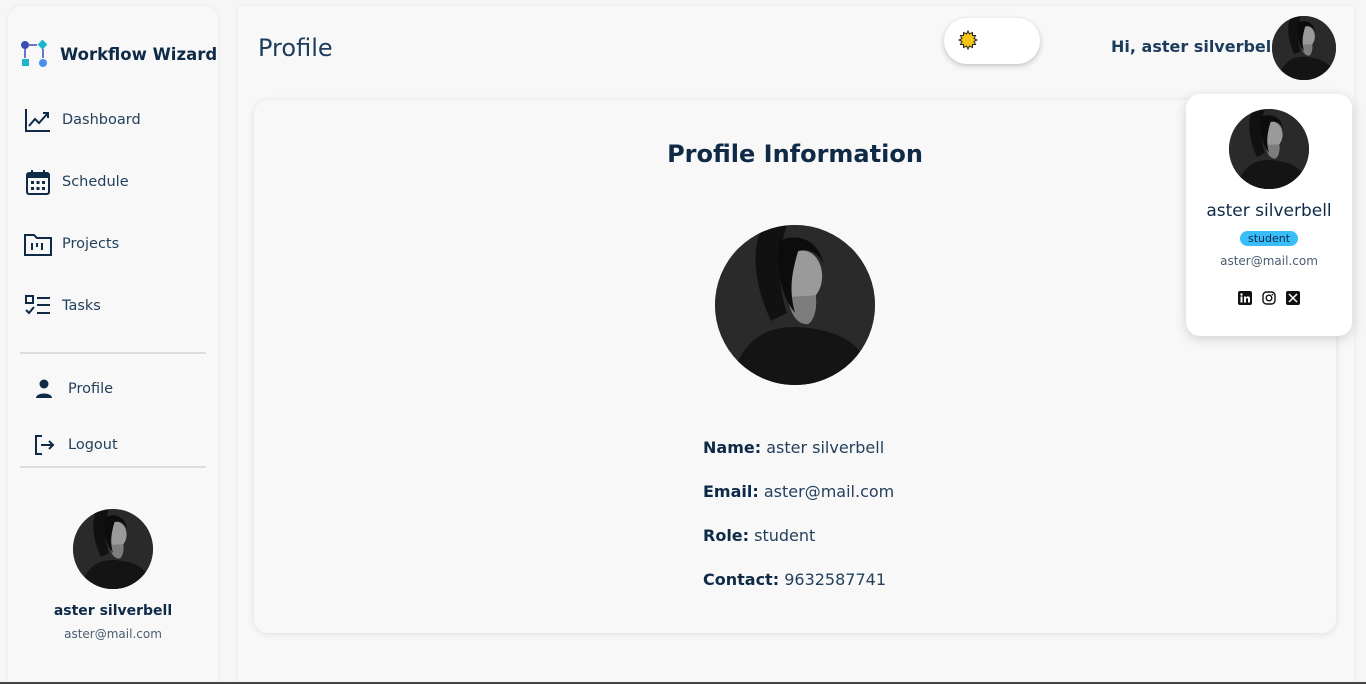  I want to click on sun-icon, so click(968, 40).